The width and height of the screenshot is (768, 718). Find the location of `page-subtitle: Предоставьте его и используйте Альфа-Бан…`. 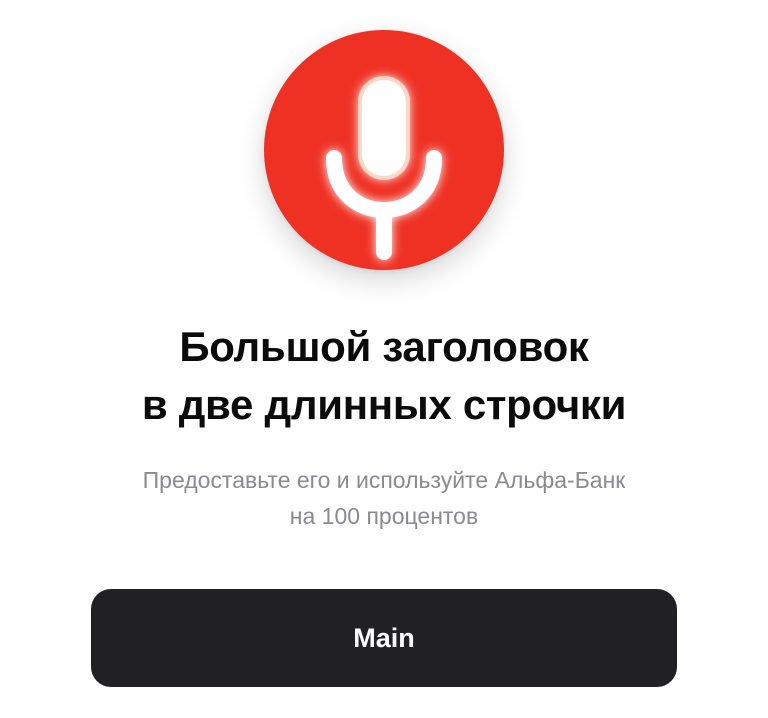

page-subtitle: Предоставьте его и используйте Альфа-Бан… is located at coordinates (384, 498).